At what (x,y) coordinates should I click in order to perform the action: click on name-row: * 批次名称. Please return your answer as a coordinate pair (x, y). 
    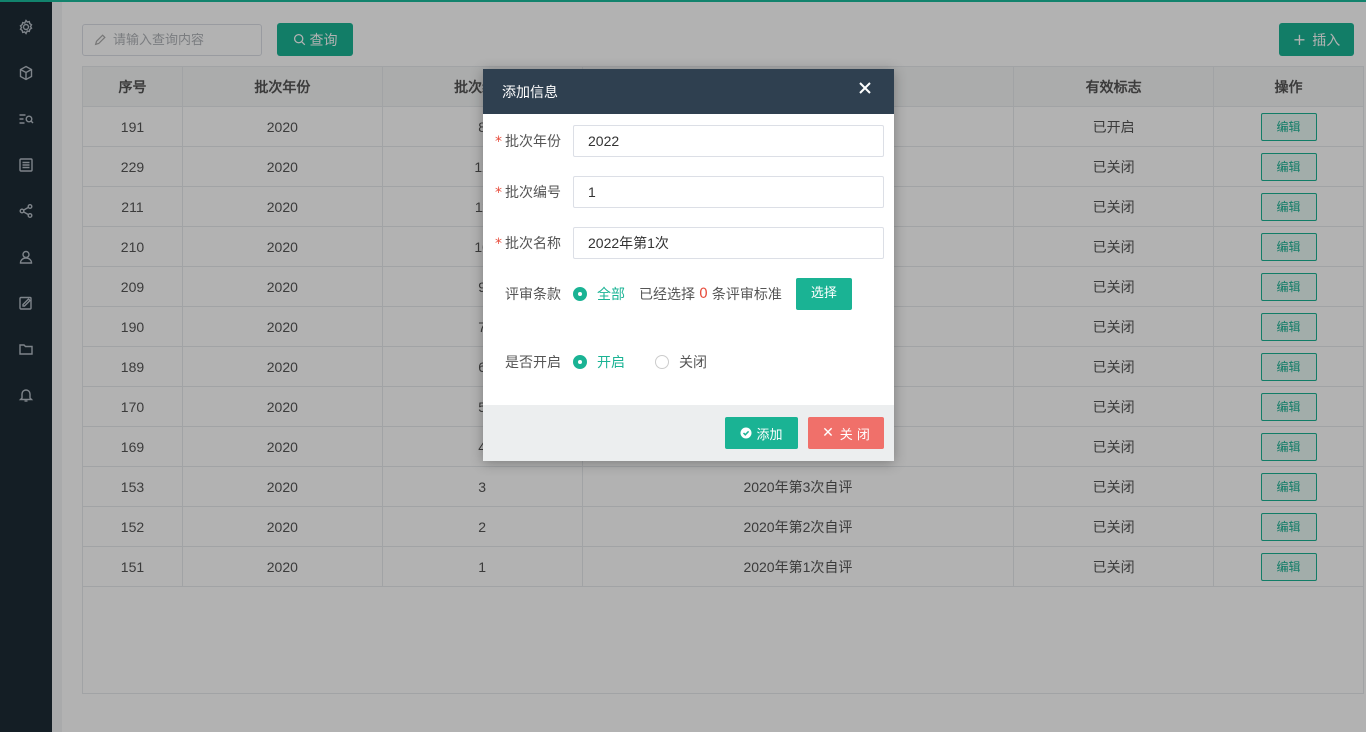
    Looking at the image, I should click on (688, 243).